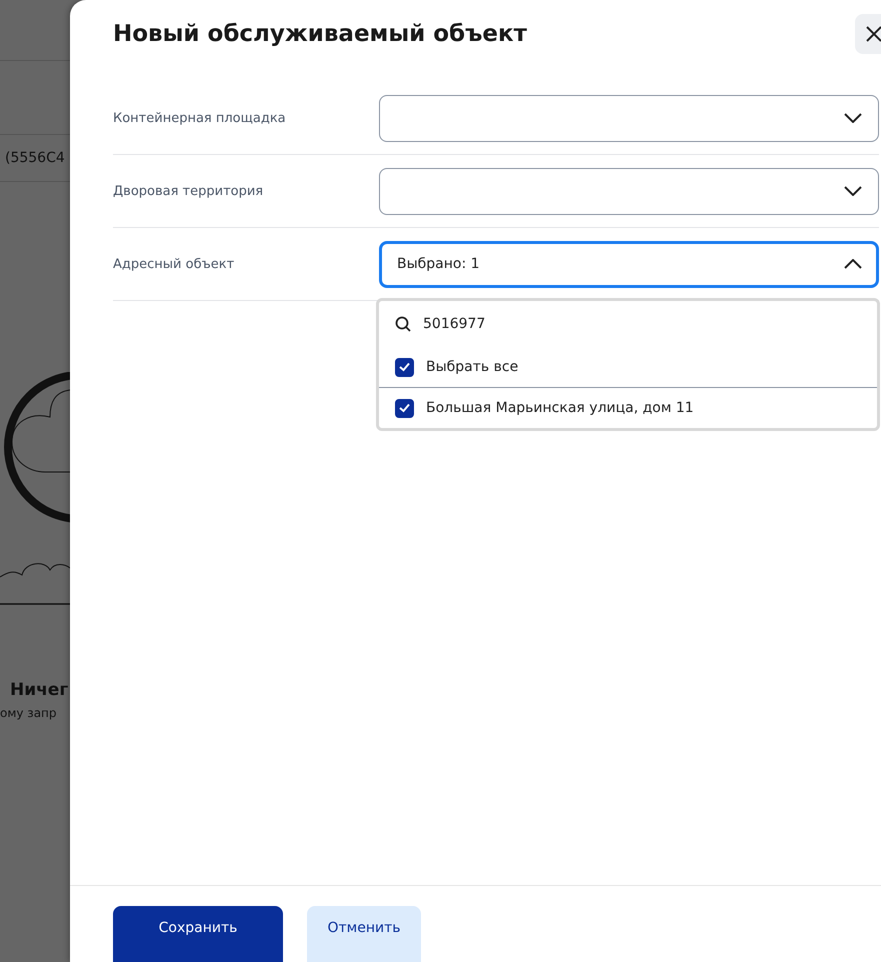 Image resolution: width=881 pixels, height=962 pixels. Describe the element at coordinates (29, 713) in the screenshot. I see `empty-state-text: ому запр` at that location.